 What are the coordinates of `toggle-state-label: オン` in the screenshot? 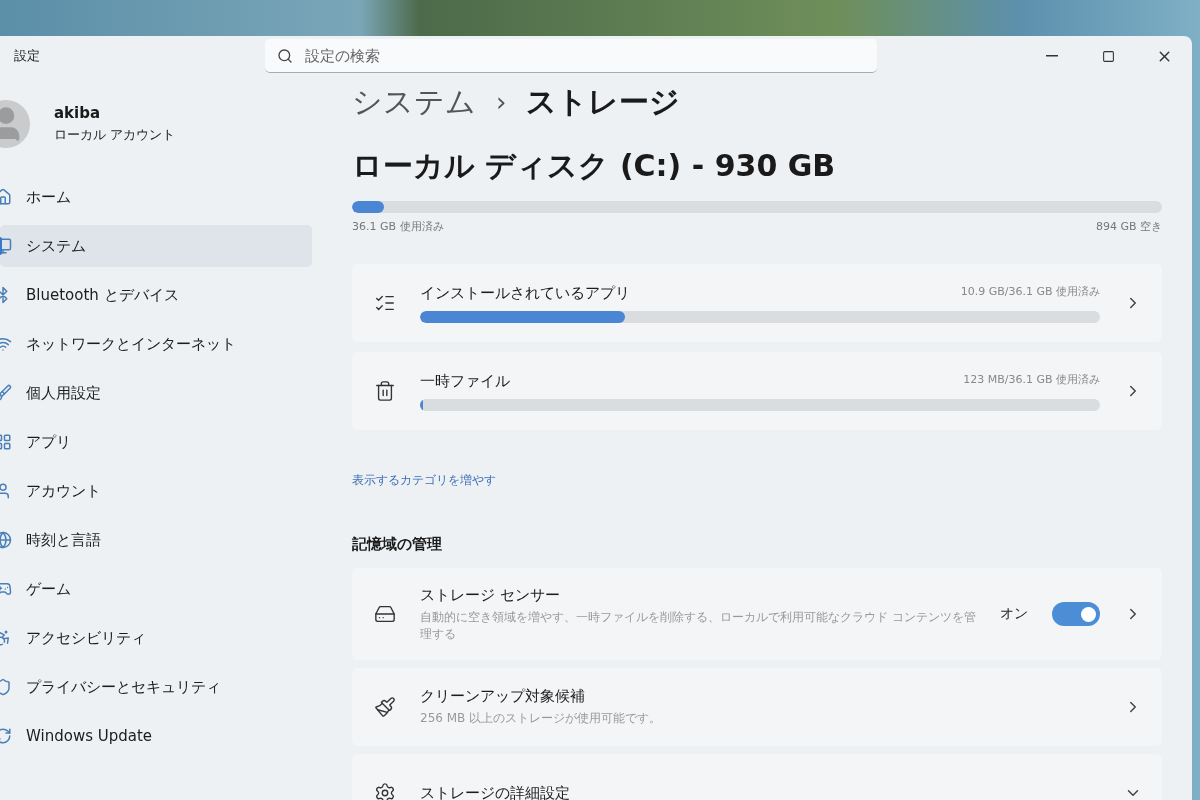 It's located at (1014, 614).